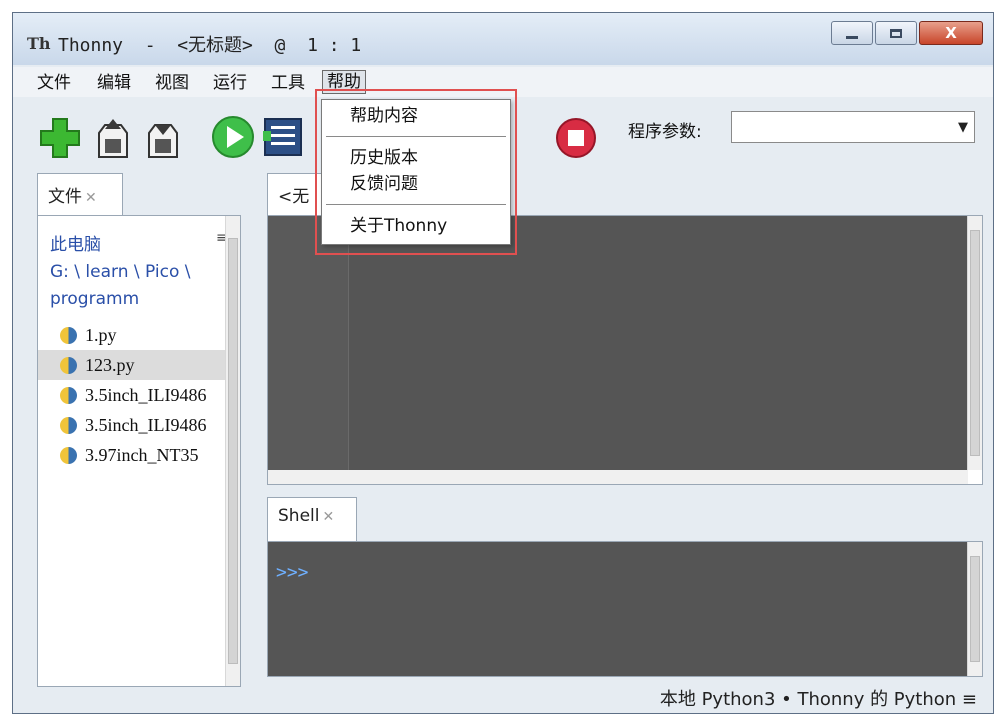 The image size is (997, 716). Describe the element at coordinates (113, 138) in the screenshot. I see `open-file-icon` at that location.